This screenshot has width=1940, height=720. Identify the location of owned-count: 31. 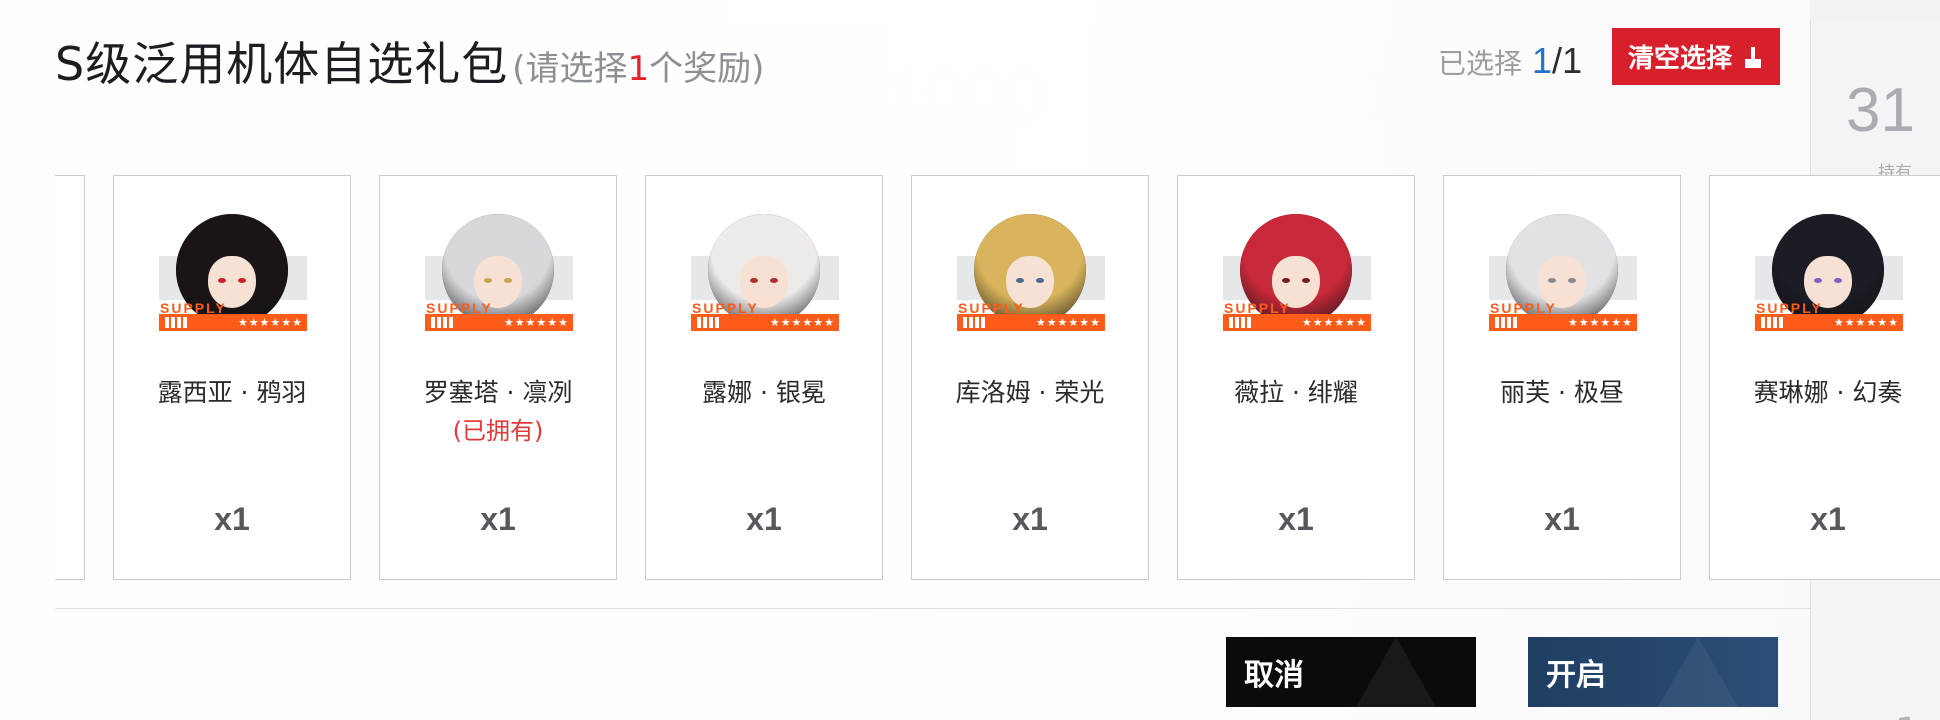
(1880, 110).